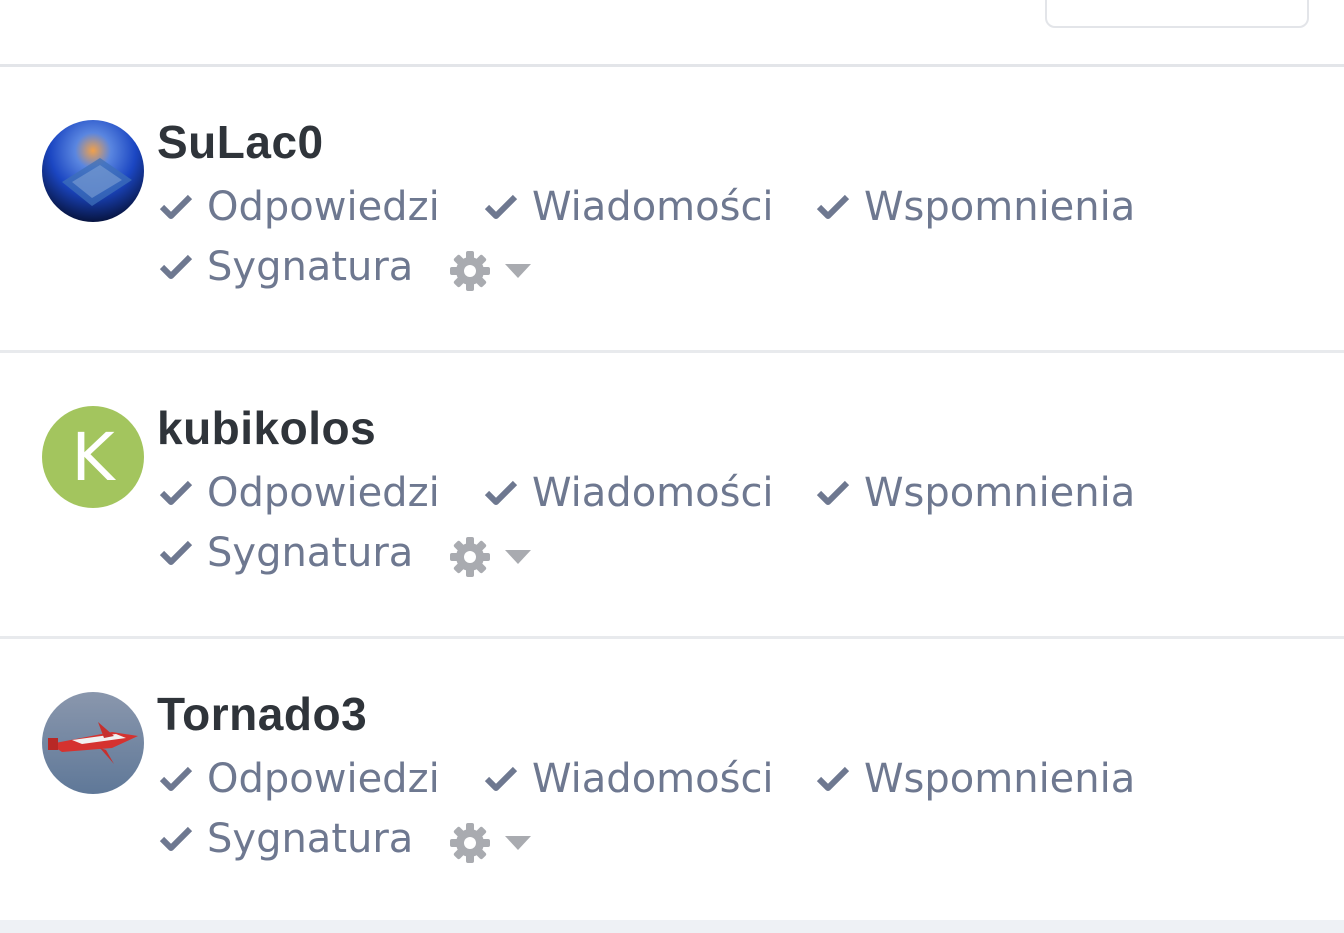  I want to click on bottom-edge, so click(672, 926).